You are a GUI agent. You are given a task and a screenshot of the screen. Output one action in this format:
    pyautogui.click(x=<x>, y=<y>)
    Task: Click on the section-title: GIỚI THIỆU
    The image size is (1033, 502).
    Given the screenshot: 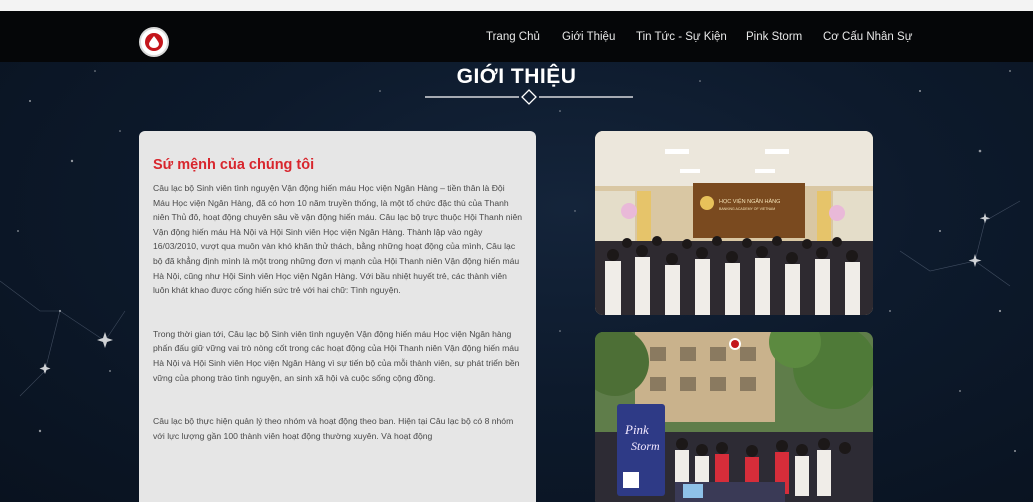 What is the action you would take?
    pyautogui.click(x=516, y=76)
    